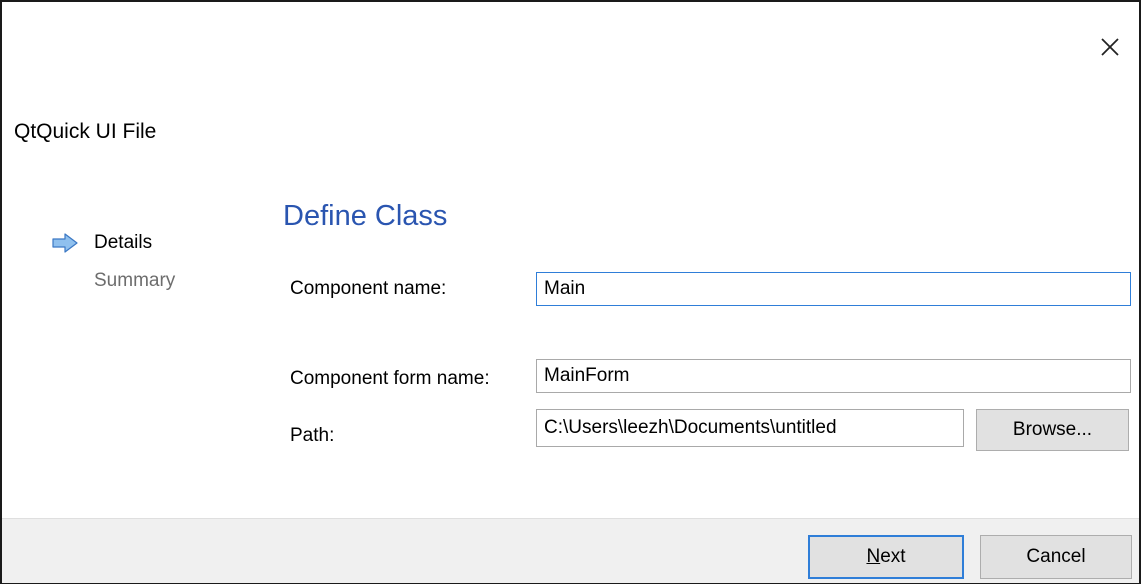  I want to click on dialog-footer, so click(570, 550).